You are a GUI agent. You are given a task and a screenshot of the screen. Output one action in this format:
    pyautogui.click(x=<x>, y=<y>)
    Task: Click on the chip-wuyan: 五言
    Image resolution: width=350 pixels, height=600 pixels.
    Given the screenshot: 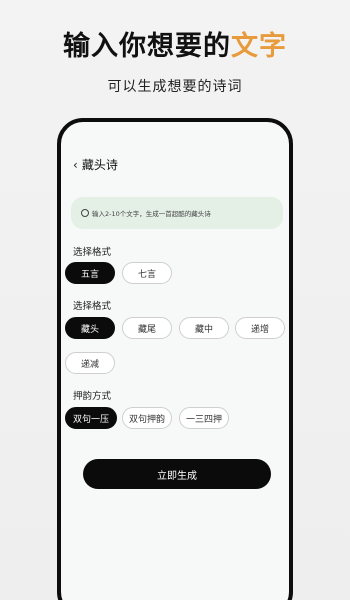 What is the action you would take?
    pyautogui.click(x=90, y=273)
    